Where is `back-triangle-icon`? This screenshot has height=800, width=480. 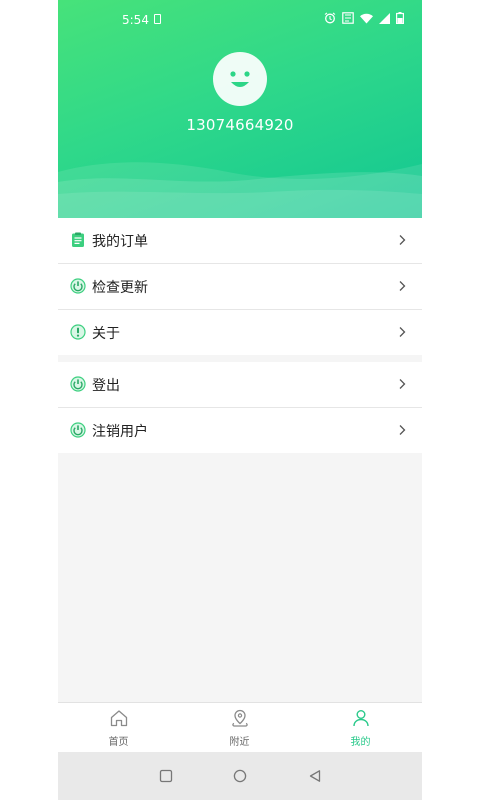 back-triangle-icon is located at coordinates (315, 776).